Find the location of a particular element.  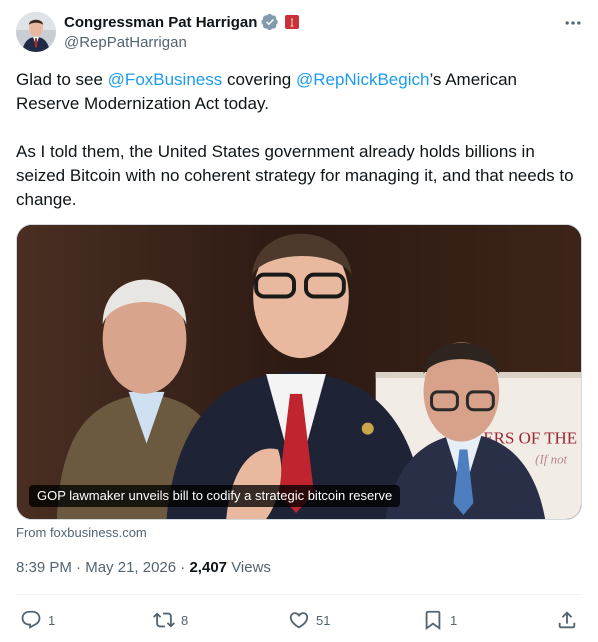

author-block: Congressman Pat Harrigan @RepPatHarrigan is located at coordinates (182, 32).